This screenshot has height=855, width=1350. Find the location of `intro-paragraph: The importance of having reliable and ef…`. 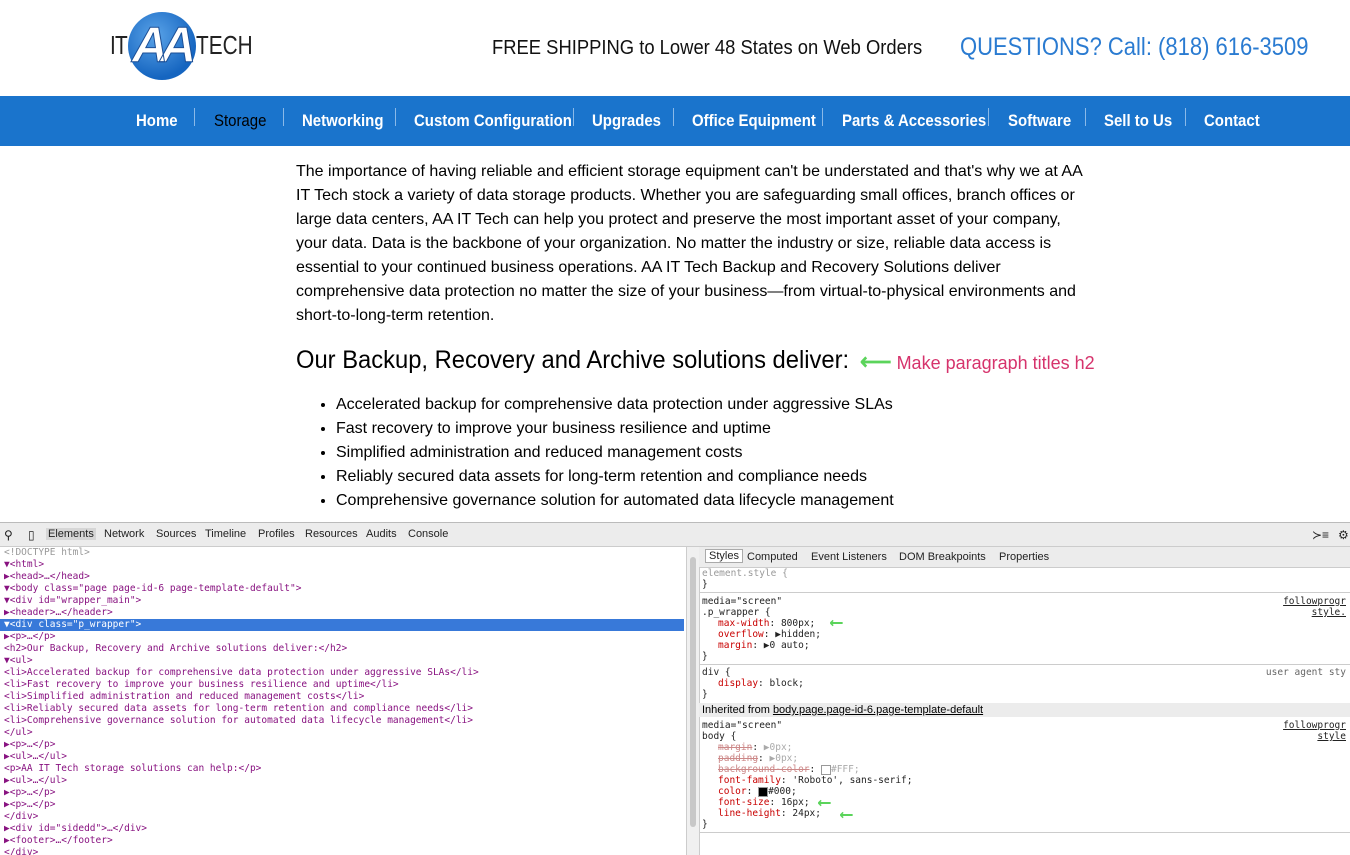

intro-paragraph: The importance of having reliable and ef… is located at coordinates (700, 244).